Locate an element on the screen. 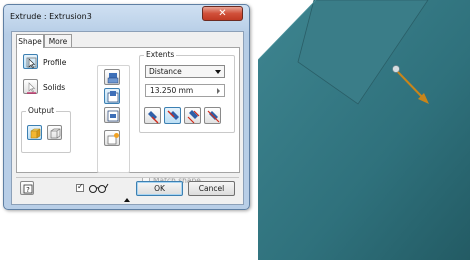 Image resolution: width=470 pixels, height=260 pixels. tab-more: More is located at coordinates (58, 40).